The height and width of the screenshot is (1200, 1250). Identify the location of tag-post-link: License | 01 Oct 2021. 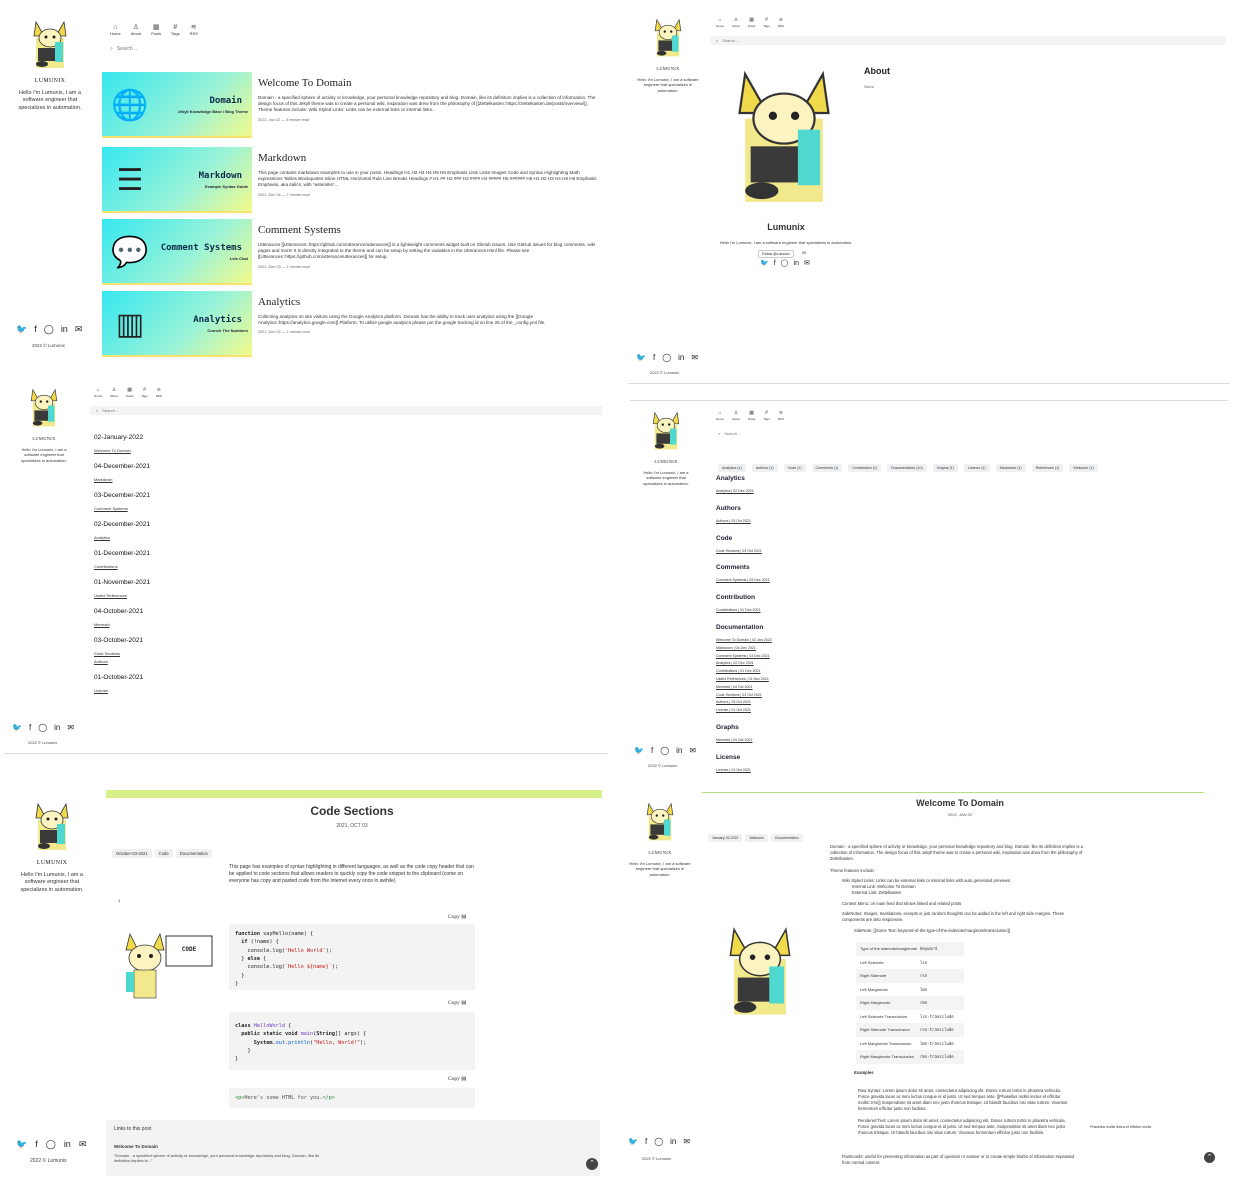
(733, 770).